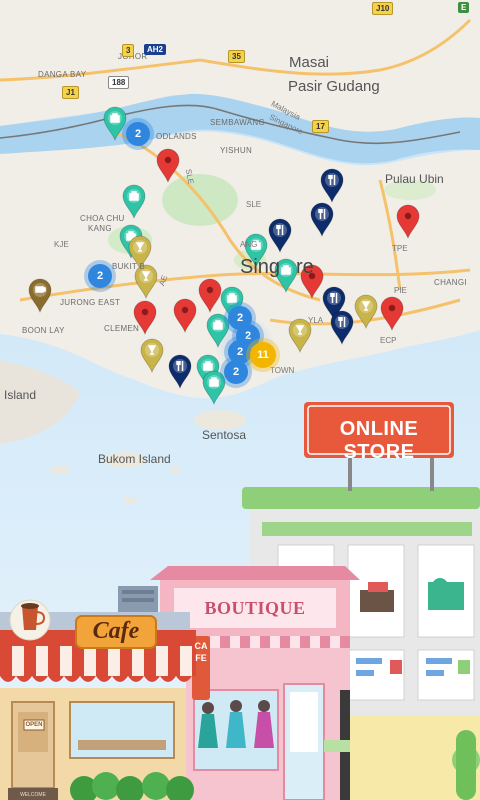 The width and height of the screenshot is (480, 800). Describe the element at coordinates (400, 248) in the screenshot. I see `road-label: TPE` at that location.